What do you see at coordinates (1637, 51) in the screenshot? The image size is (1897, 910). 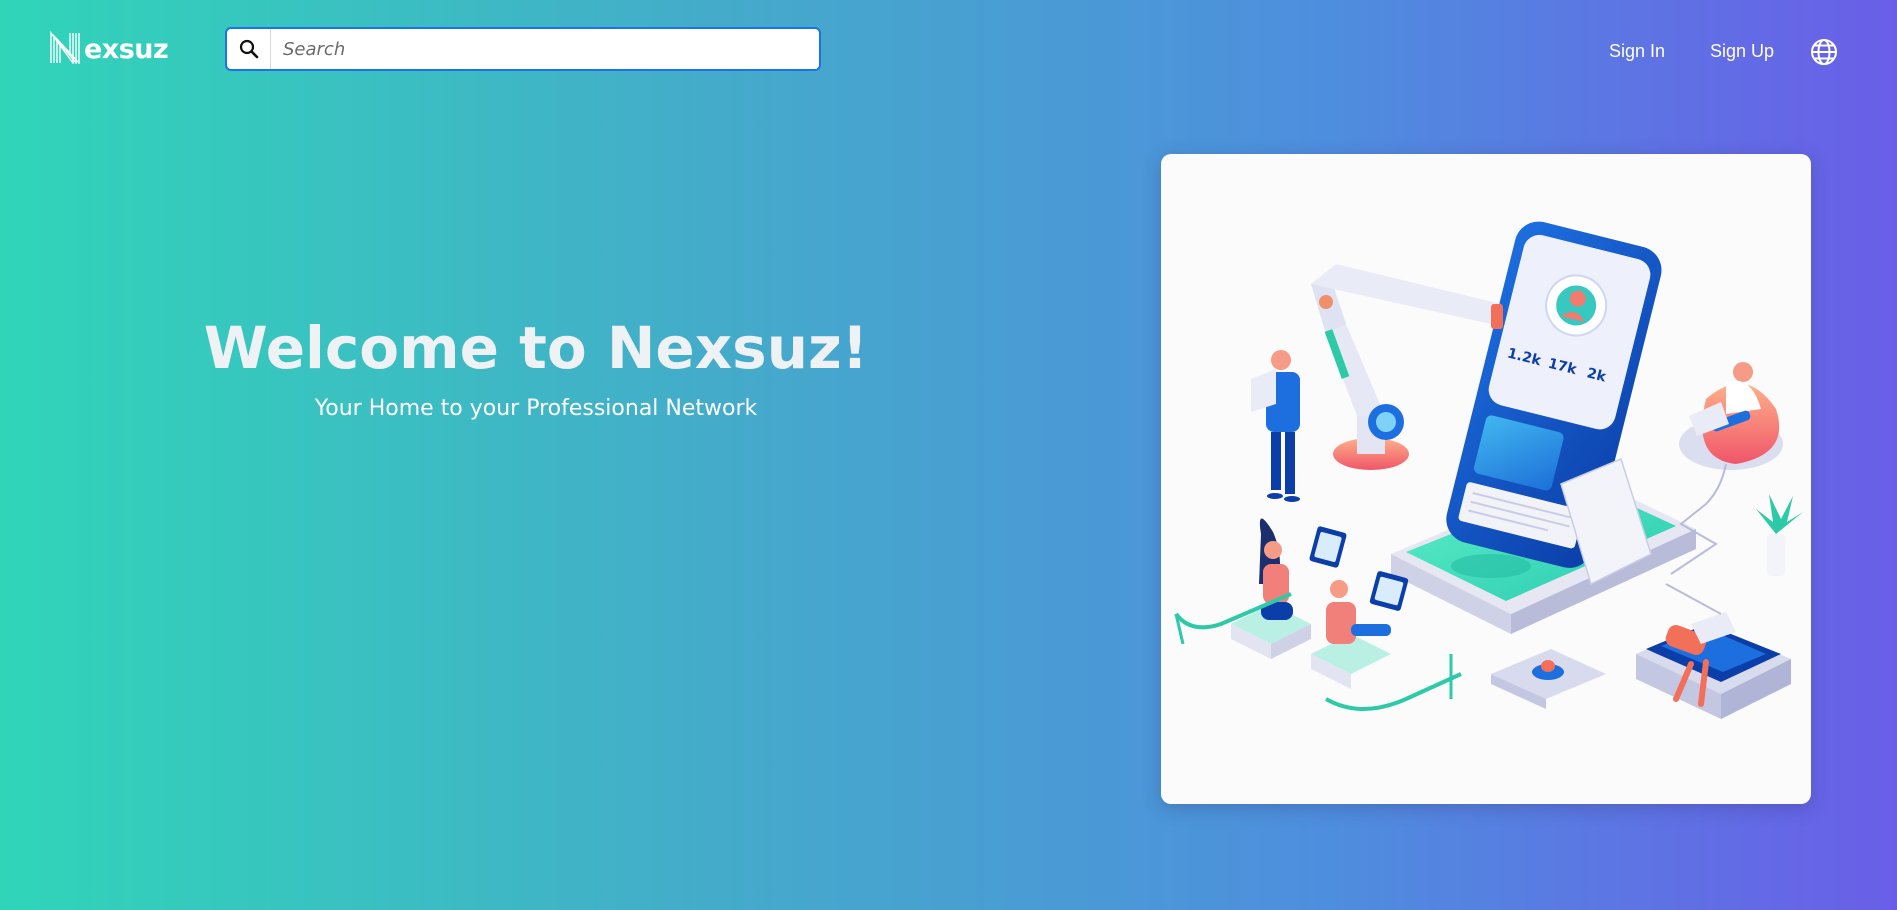 I see `sign-in-link: Sign In` at bounding box center [1637, 51].